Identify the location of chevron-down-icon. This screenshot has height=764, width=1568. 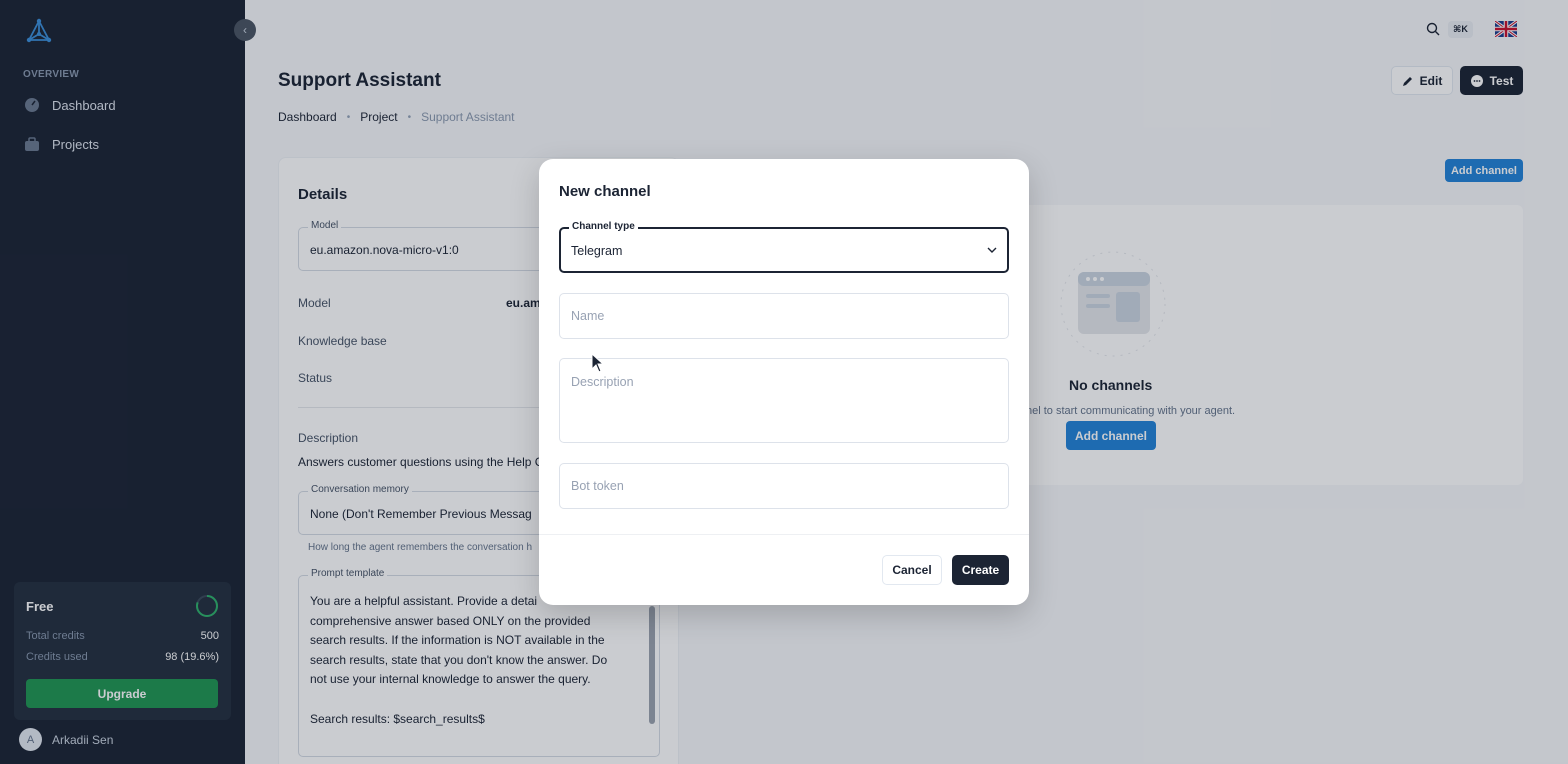
(992, 250).